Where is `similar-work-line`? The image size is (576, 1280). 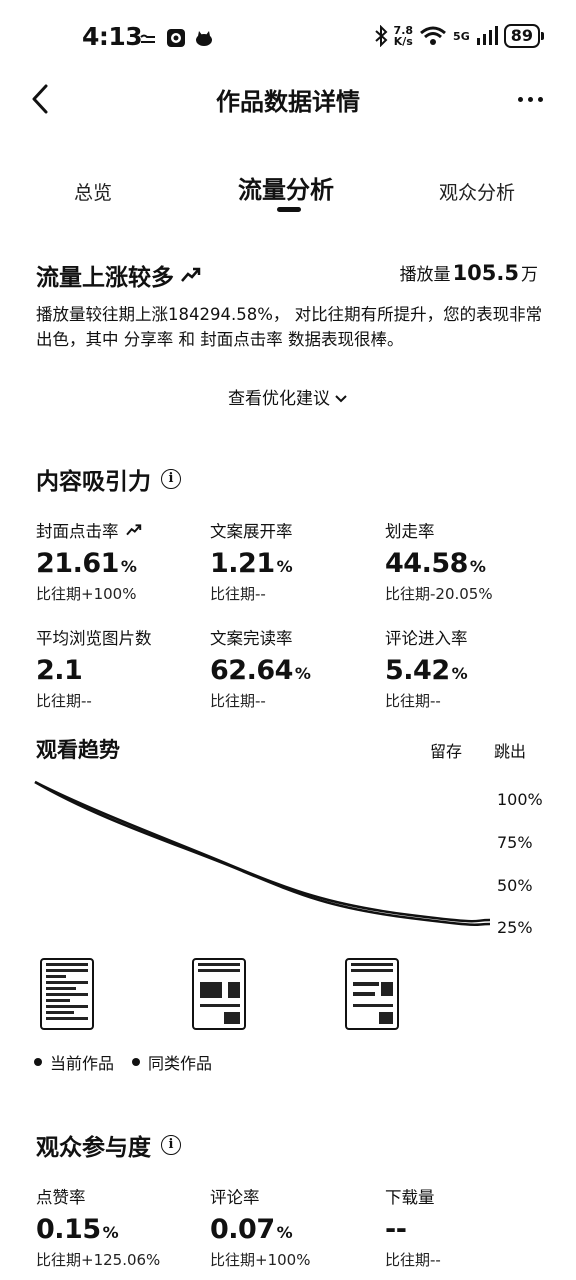
similar-work-line is located at coordinates (262, 853).